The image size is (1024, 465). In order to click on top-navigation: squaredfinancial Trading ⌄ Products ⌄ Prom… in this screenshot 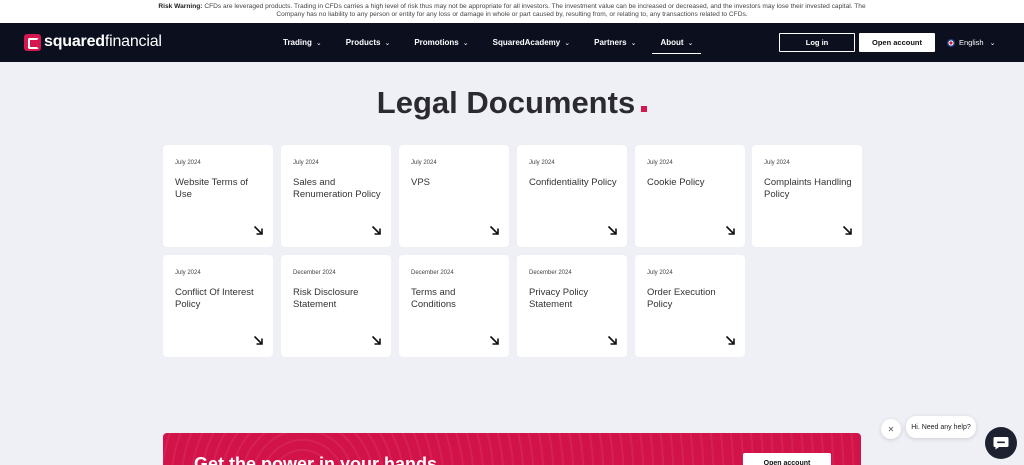, I will do `click(512, 42)`.